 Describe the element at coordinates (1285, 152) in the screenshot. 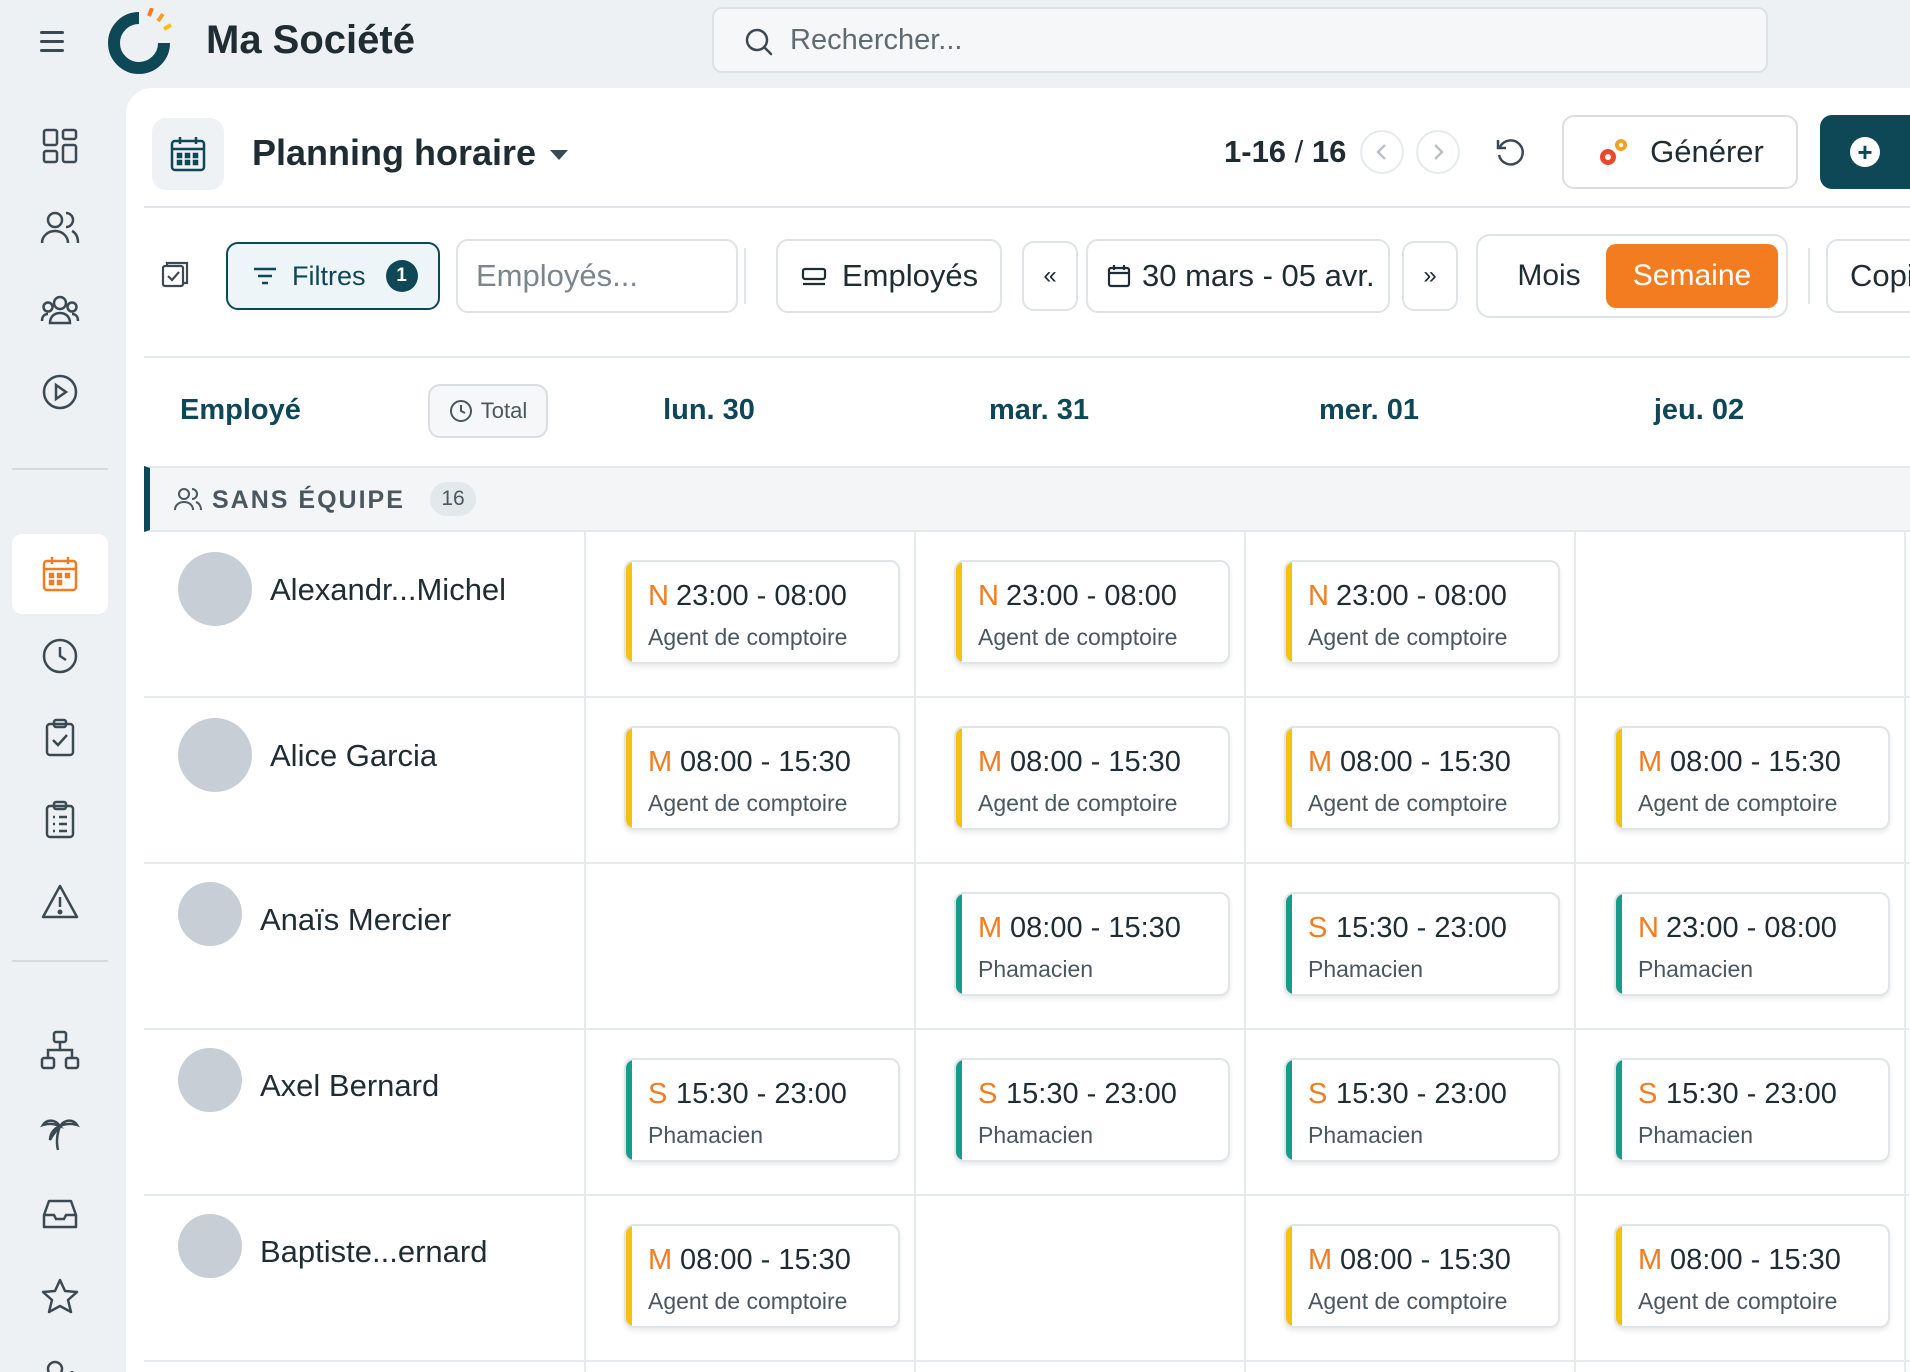

I see `pagination-info: 1-16 / 16` at that location.